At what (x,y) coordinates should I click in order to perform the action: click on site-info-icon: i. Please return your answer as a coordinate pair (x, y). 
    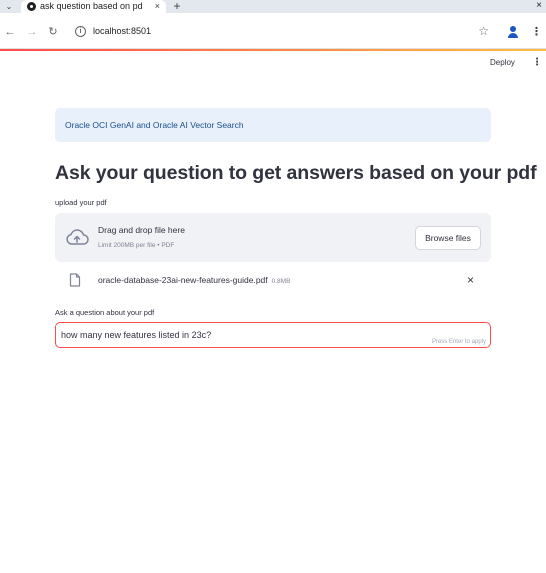
    Looking at the image, I should click on (80, 31).